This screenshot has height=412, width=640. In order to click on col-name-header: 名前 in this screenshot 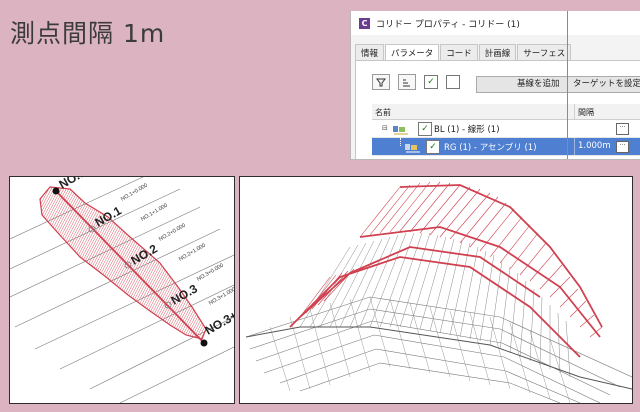, I will do `click(383, 112)`.